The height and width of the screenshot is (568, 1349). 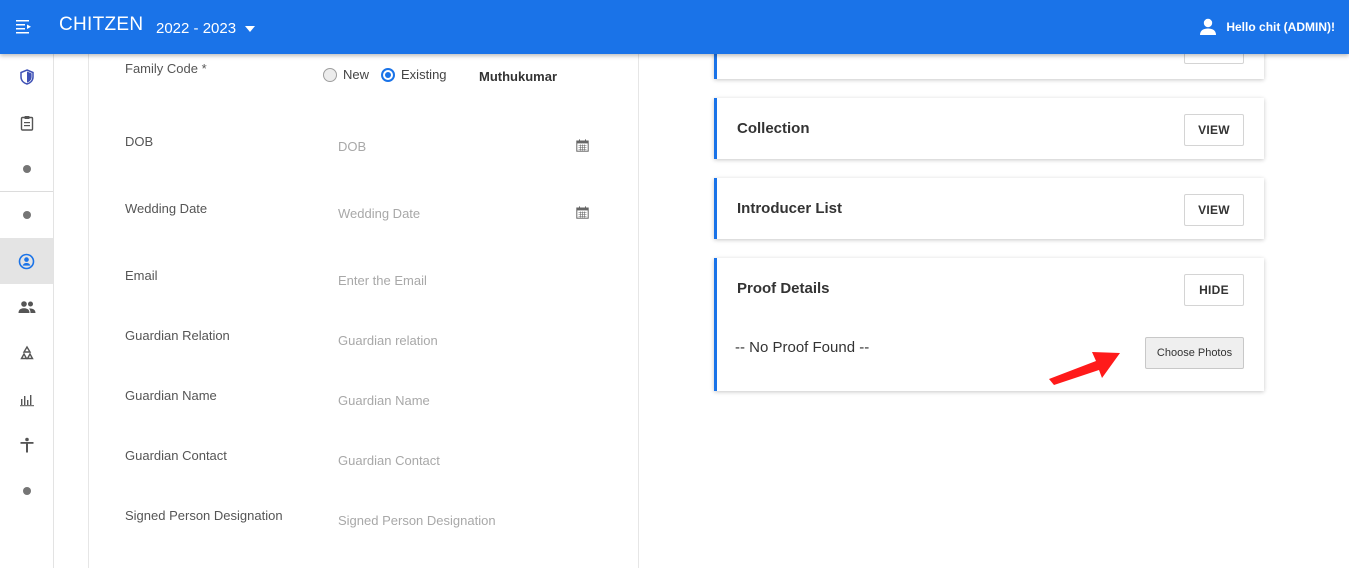 I want to click on sidebar-item-recycle, so click(x=26, y=353).